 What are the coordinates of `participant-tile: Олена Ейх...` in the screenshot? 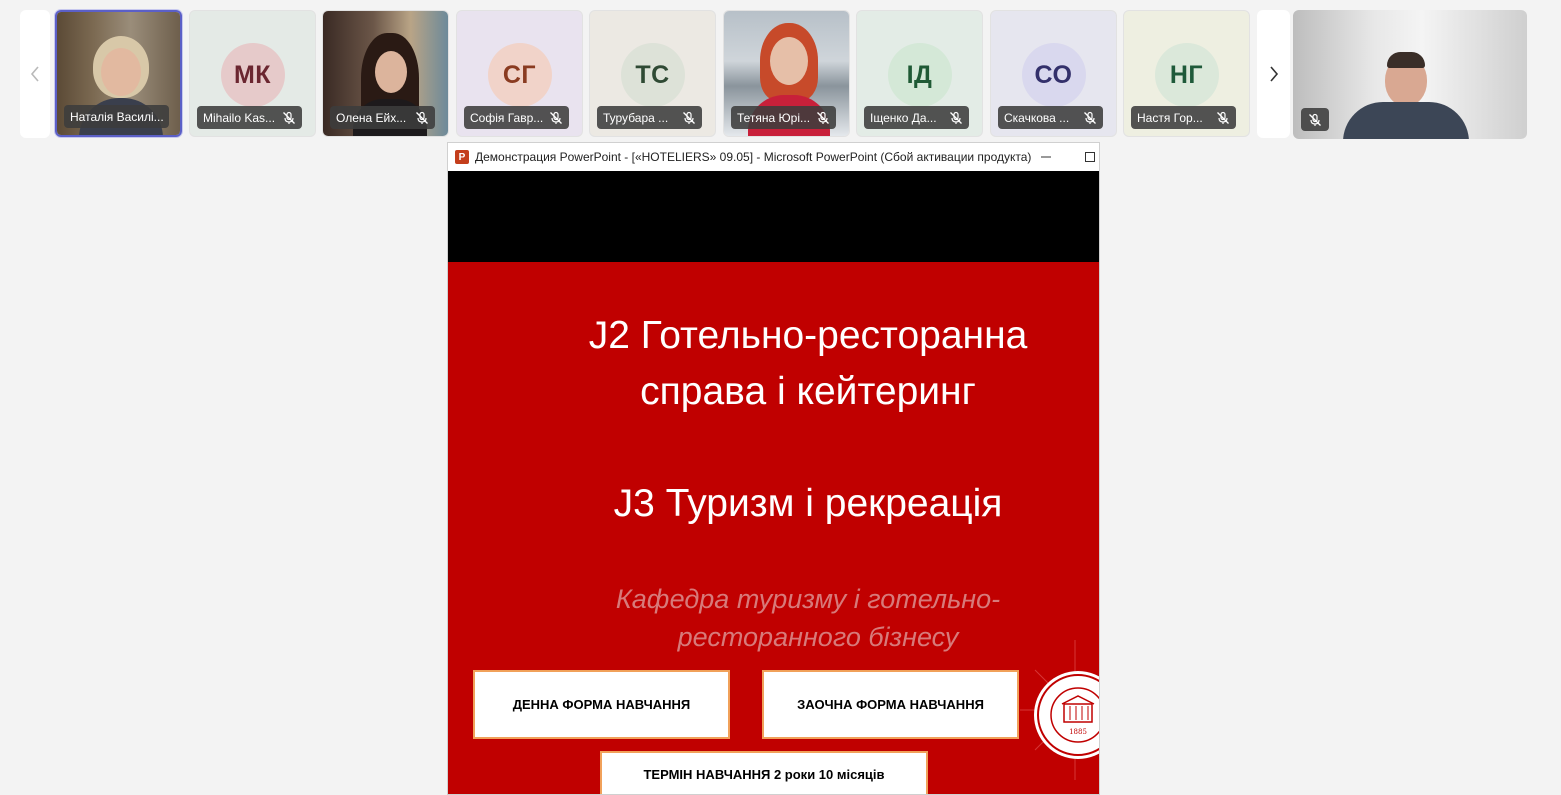 It's located at (385, 73).